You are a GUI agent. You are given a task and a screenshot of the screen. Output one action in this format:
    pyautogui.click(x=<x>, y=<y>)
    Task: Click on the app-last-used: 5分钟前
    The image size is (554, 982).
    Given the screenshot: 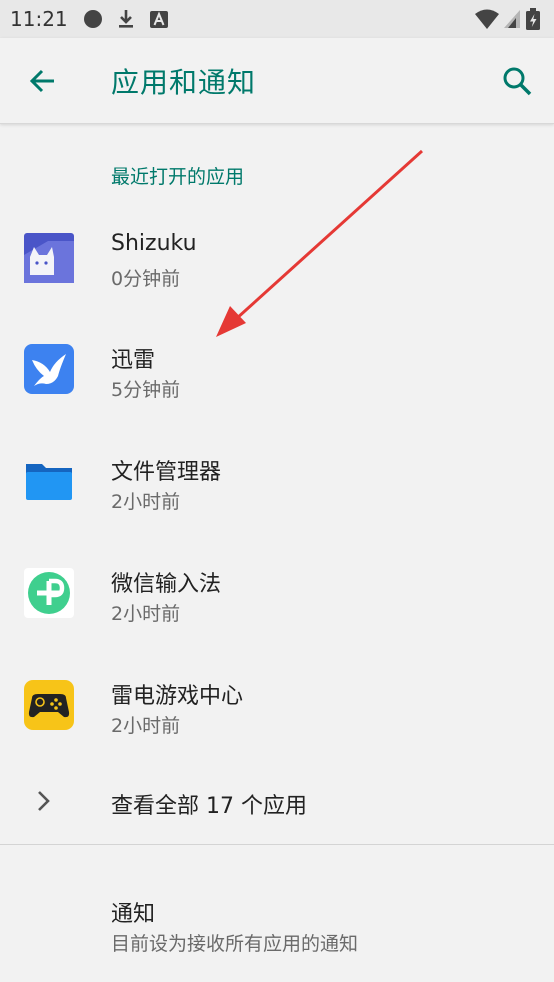 What is the action you would take?
    pyautogui.click(x=146, y=390)
    